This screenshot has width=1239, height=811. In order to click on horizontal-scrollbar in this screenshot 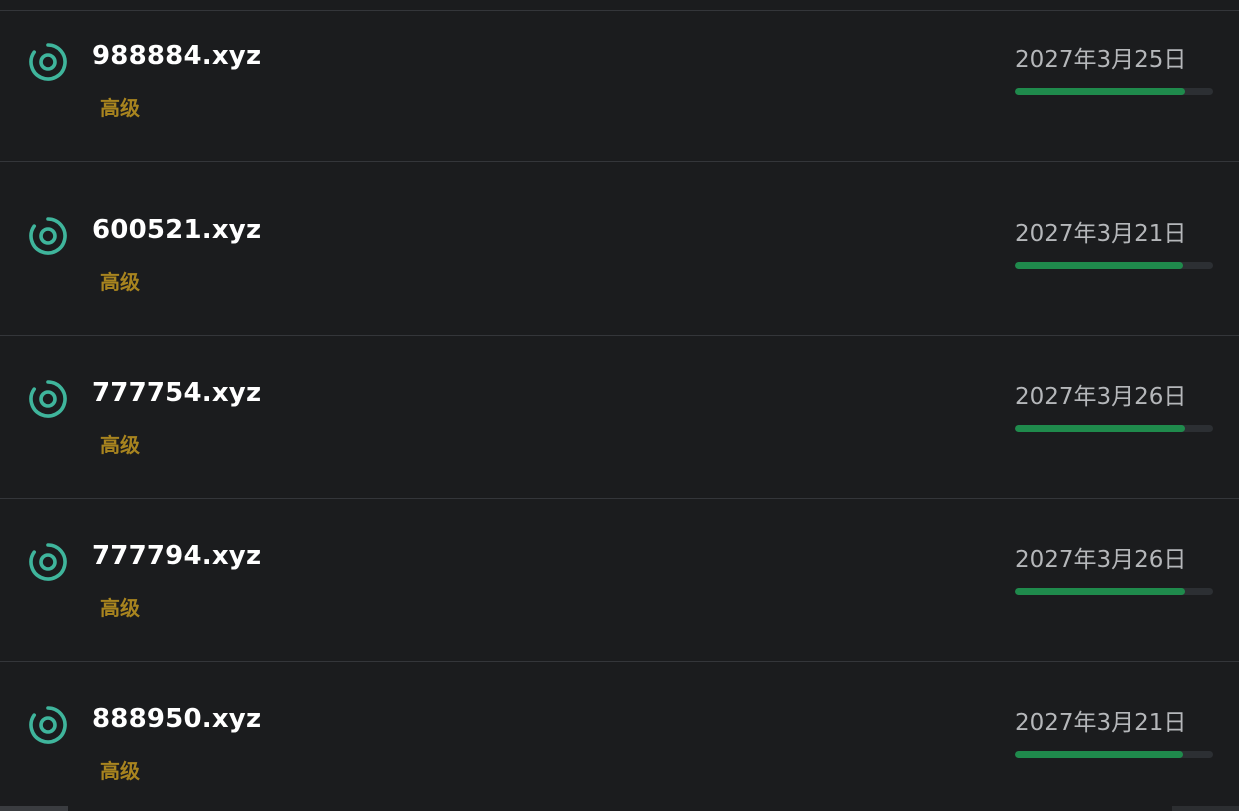, I will do `click(619, 808)`.